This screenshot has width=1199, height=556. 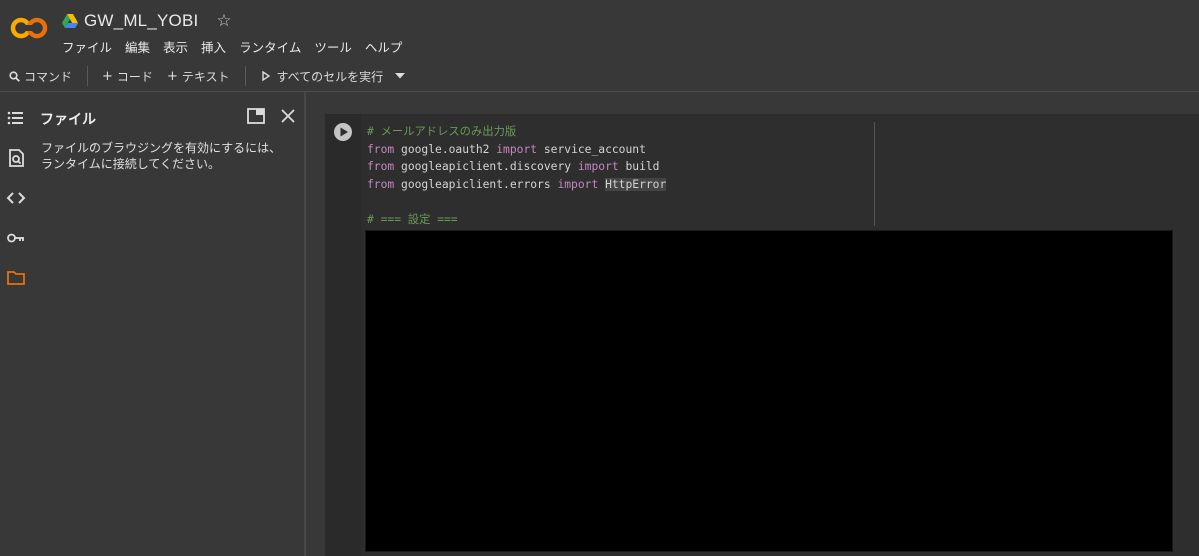 I want to click on secrets-key-icon, so click(x=16, y=238).